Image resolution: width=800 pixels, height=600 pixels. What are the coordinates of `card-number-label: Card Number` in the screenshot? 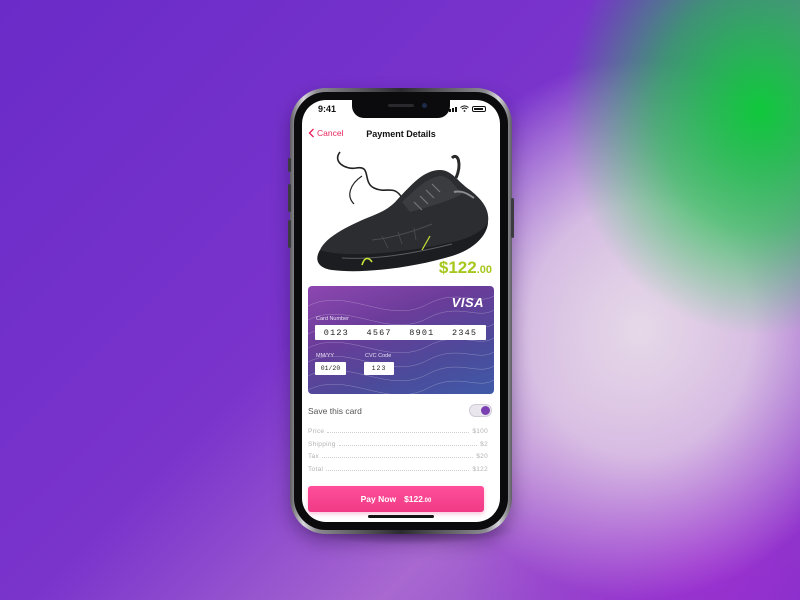 It's located at (333, 319).